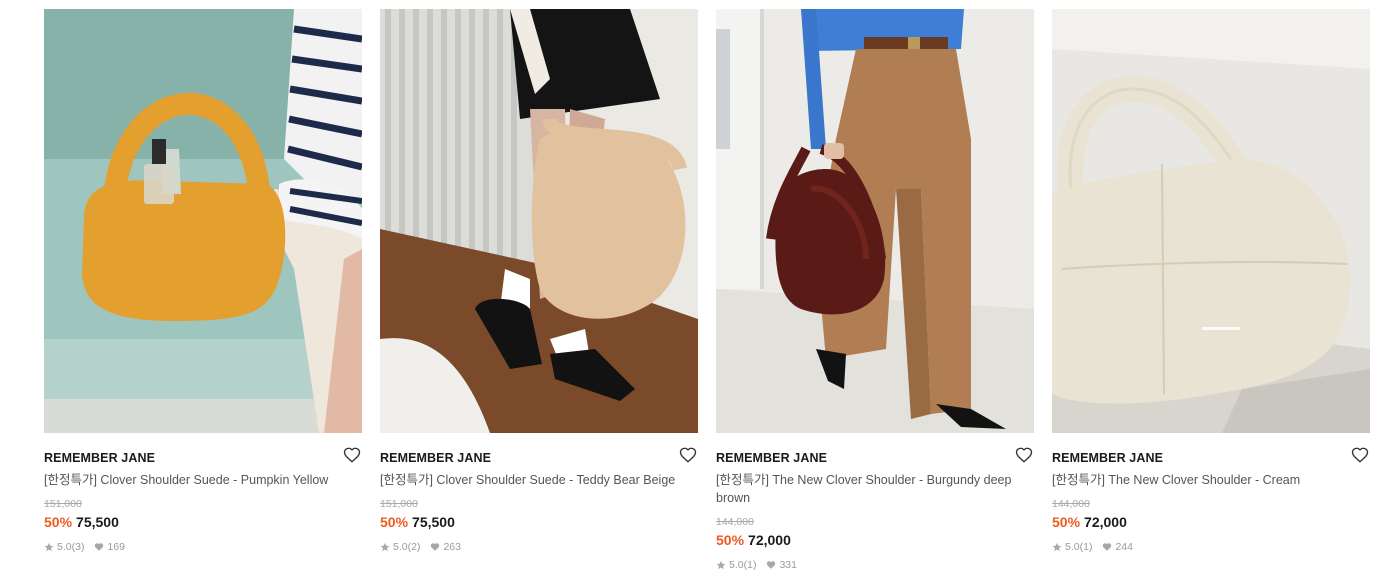 The width and height of the screenshot is (1390, 579). I want to click on product-stats: 5.0 (1) 331, so click(756, 565).